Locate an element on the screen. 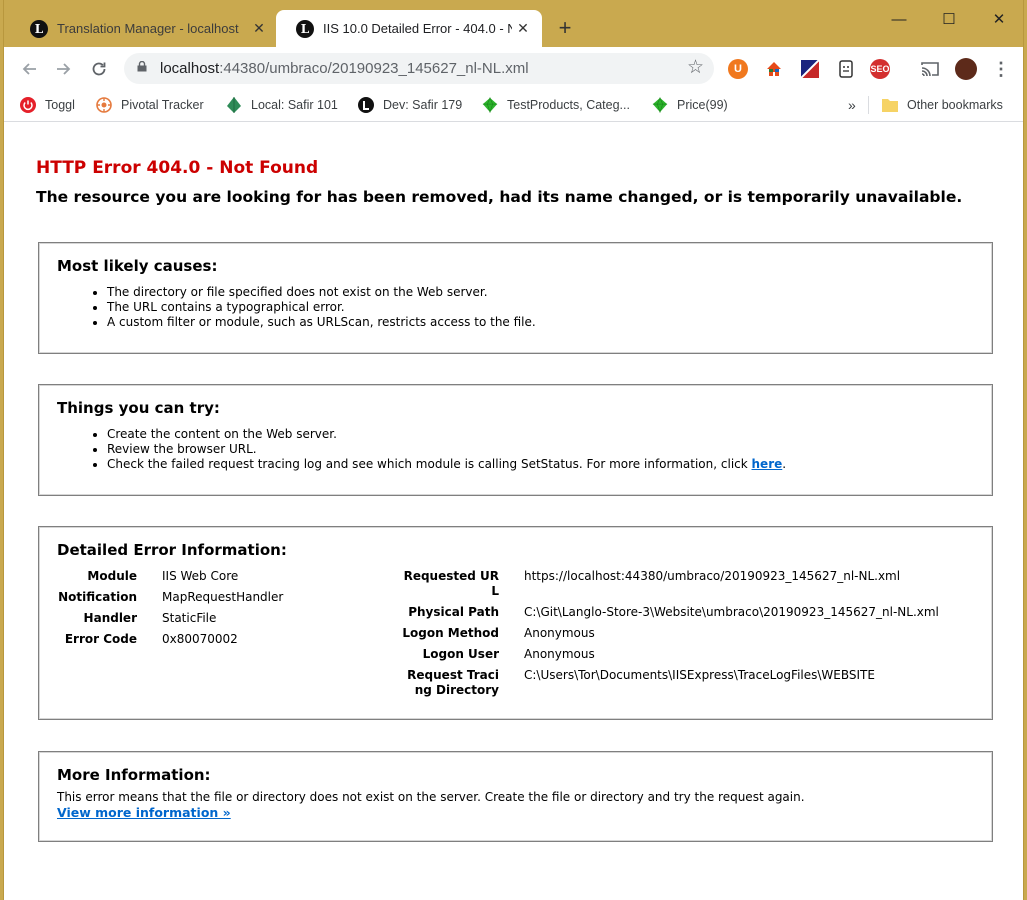 This screenshot has height=900, width=1027. other-bookmarks: Other bookmarks is located at coordinates (942, 105).